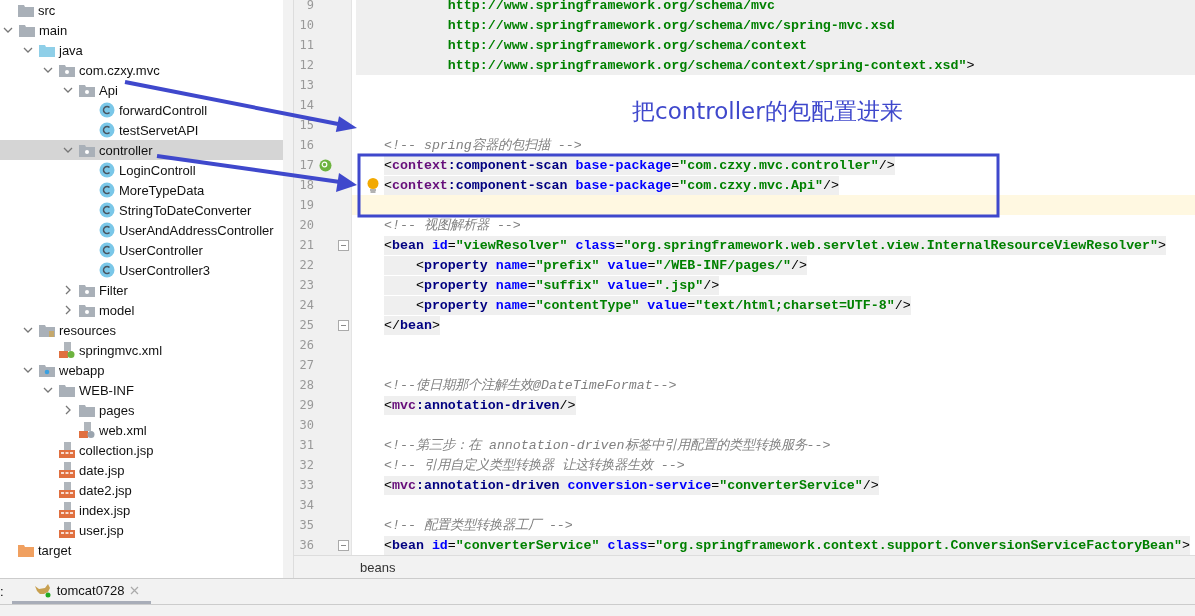 This screenshot has height=616, width=1195. I want to click on cat-icon, so click(42, 590).